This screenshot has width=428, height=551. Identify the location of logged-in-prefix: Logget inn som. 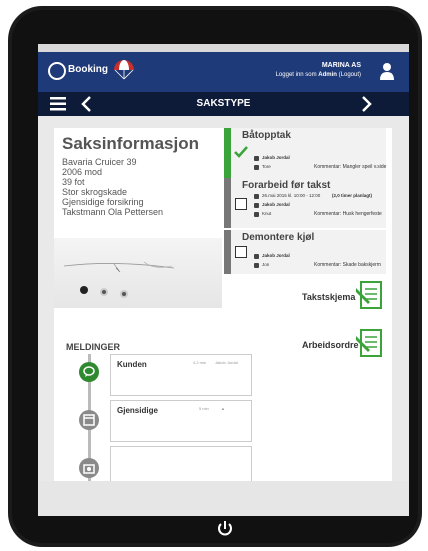
(296, 75).